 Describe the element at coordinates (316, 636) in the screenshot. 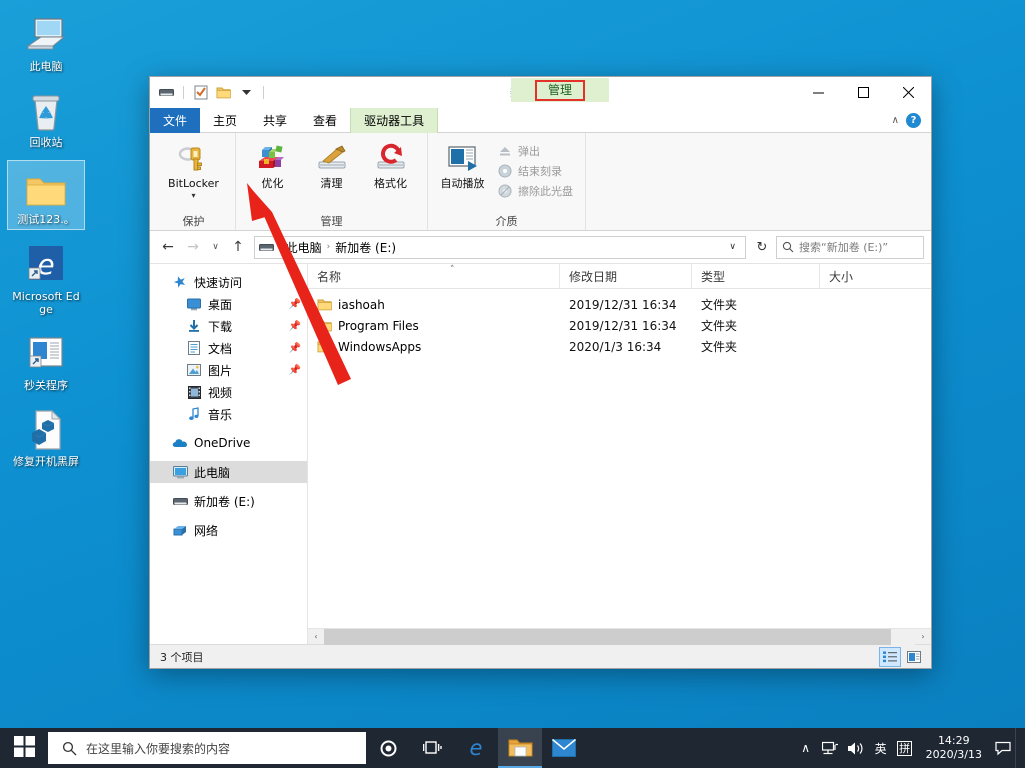

I see `scroll-left-button: ‹` at that location.